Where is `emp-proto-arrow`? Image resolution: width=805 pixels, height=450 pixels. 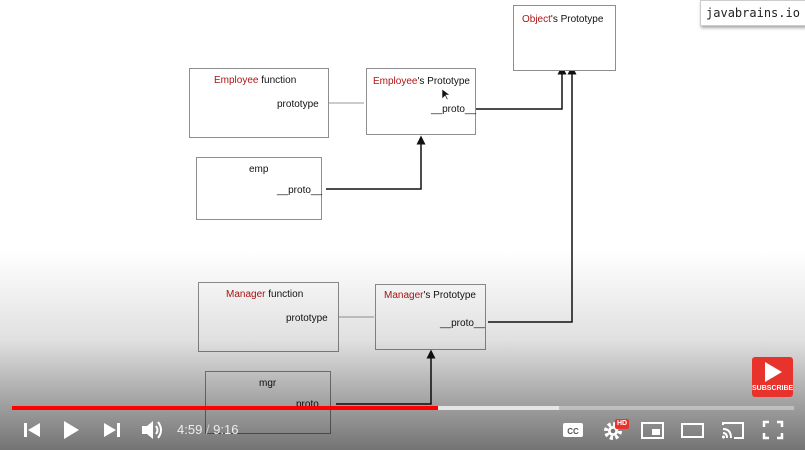
emp-proto-arrow is located at coordinates (376, 162).